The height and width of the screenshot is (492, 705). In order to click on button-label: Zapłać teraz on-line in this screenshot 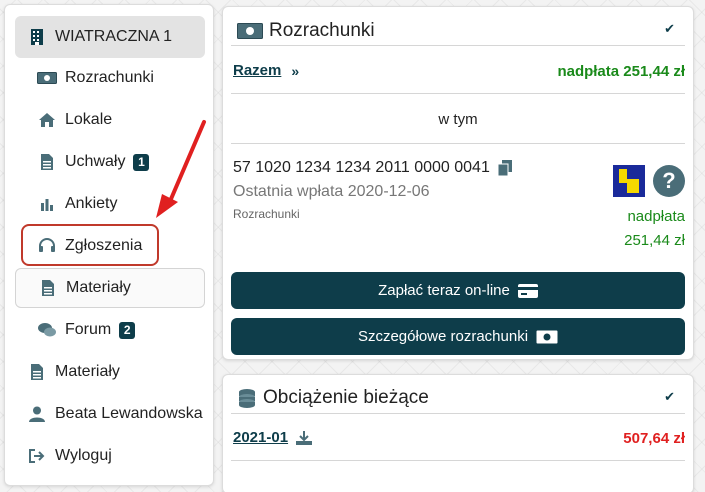, I will do `click(444, 290)`.